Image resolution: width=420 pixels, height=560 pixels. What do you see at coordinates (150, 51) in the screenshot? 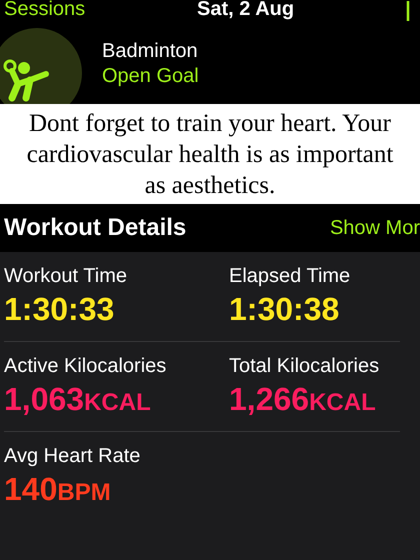
I see `workout-name: Badminton` at bounding box center [150, 51].